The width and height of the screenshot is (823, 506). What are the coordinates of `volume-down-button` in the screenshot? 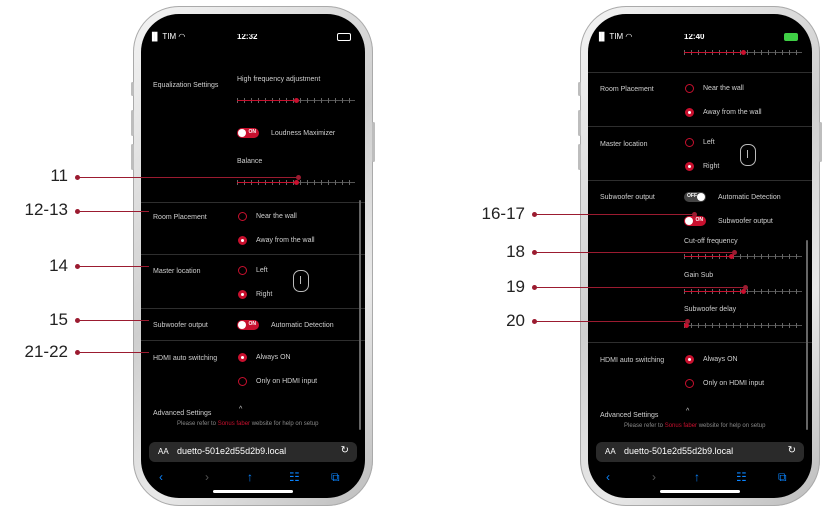 It's located at (579, 157).